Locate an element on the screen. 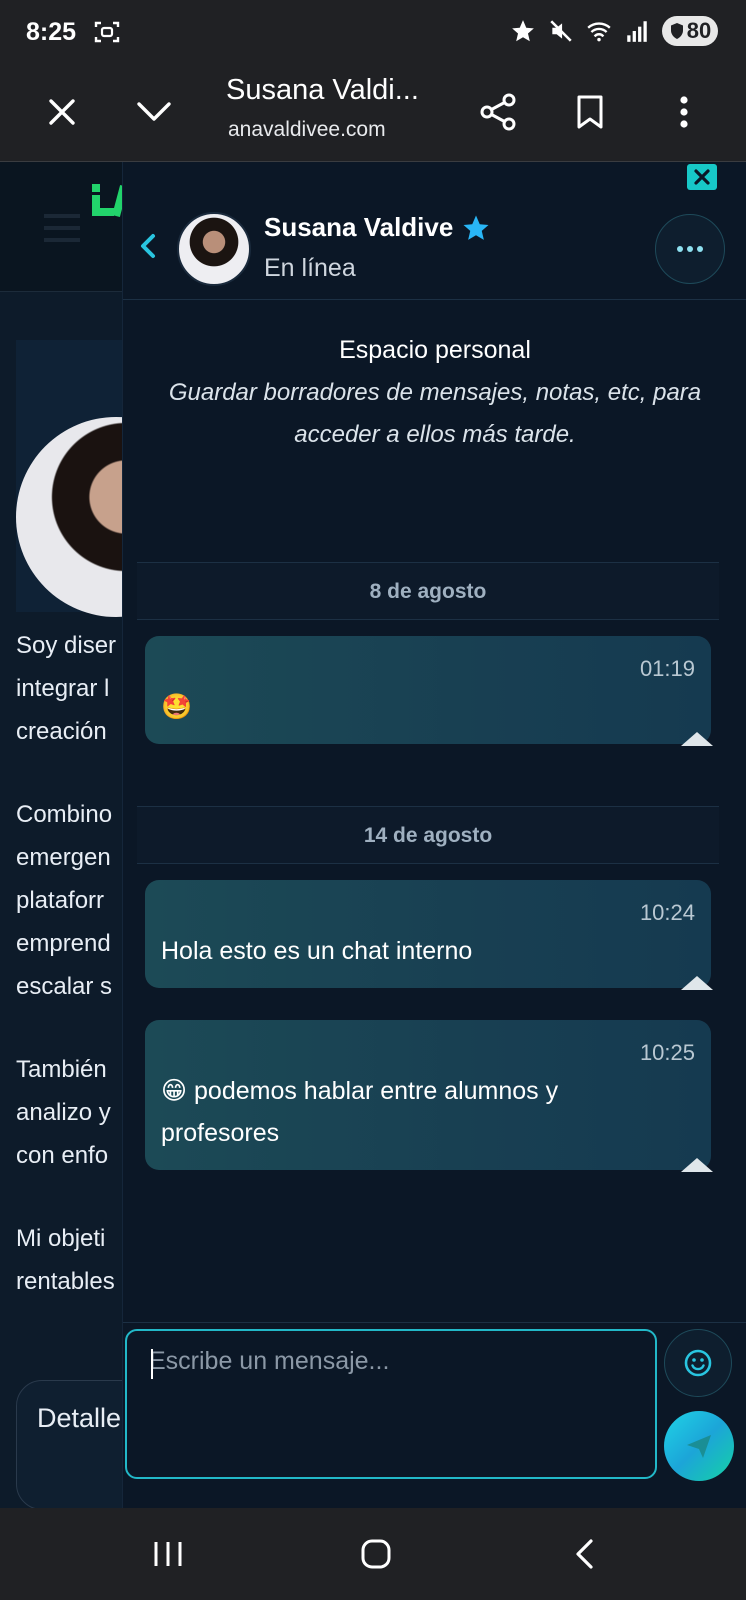  bio-line: con enfo is located at coordinates (62, 1155).